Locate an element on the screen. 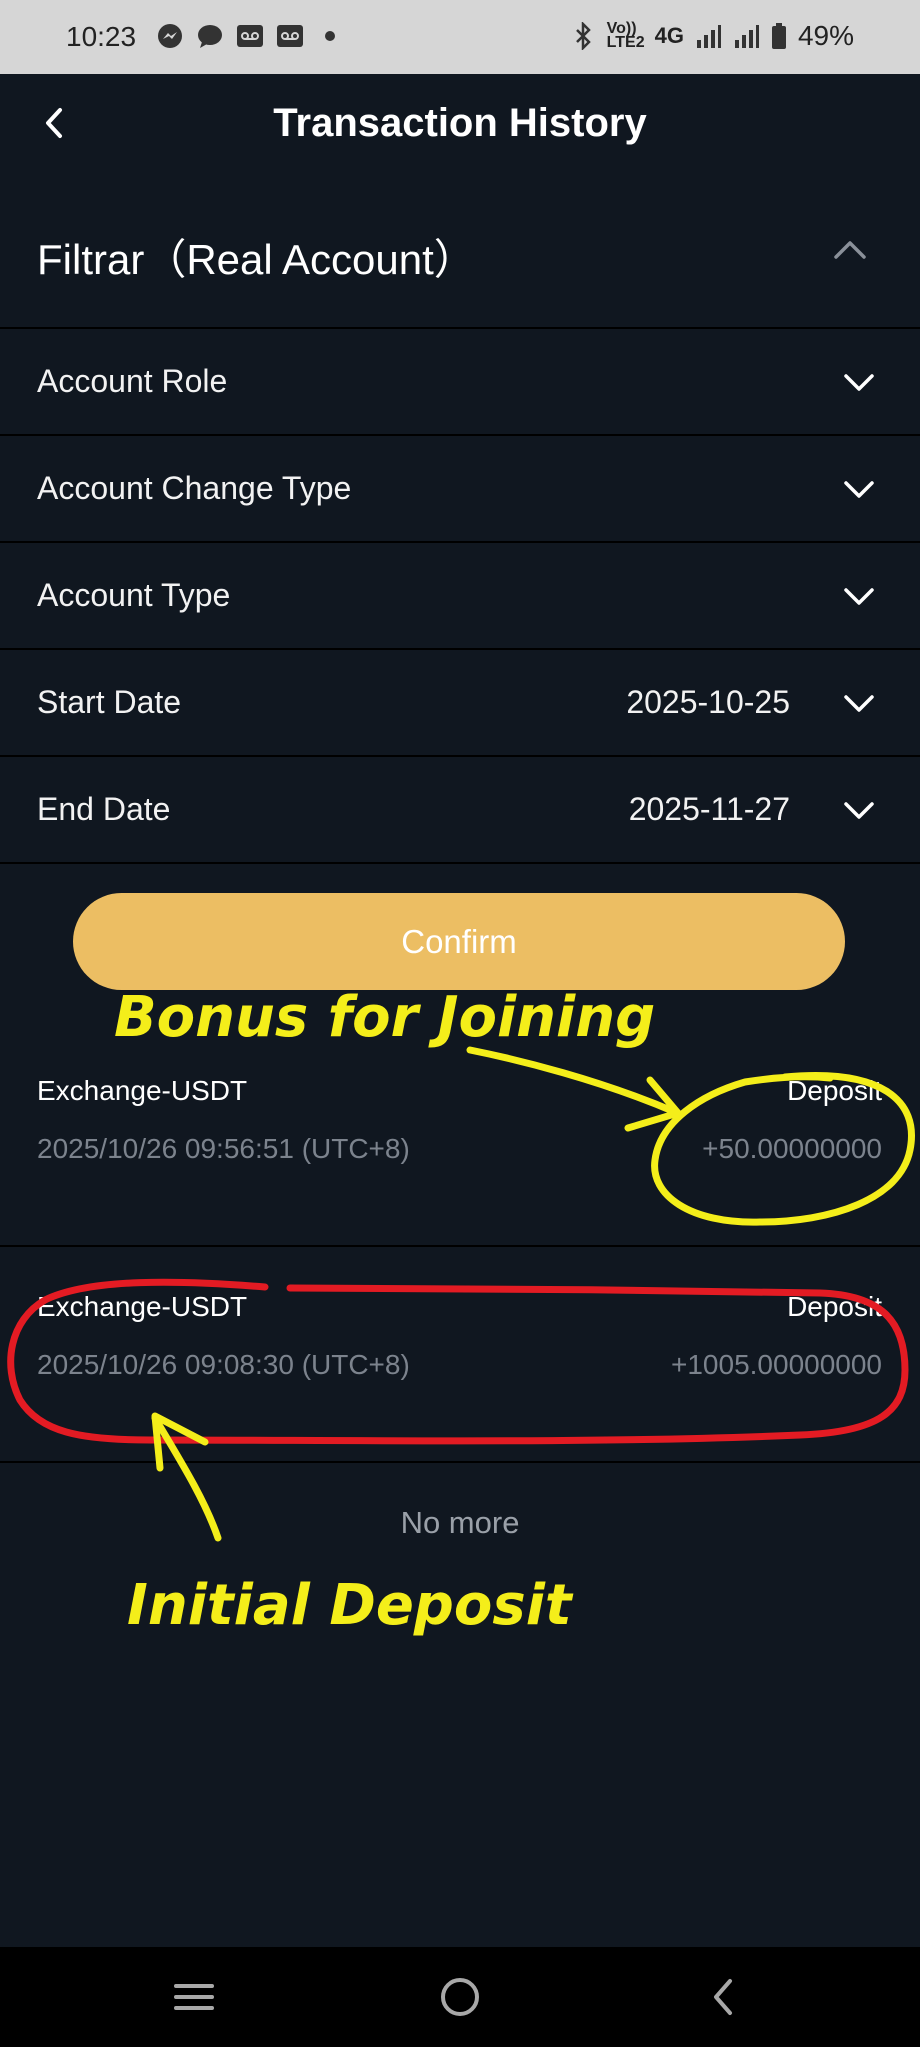 The width and height of the screenshot is (920, 2047). filter-row-end-date: End Date 2025-11-27 is located at coordinates (460, 809).